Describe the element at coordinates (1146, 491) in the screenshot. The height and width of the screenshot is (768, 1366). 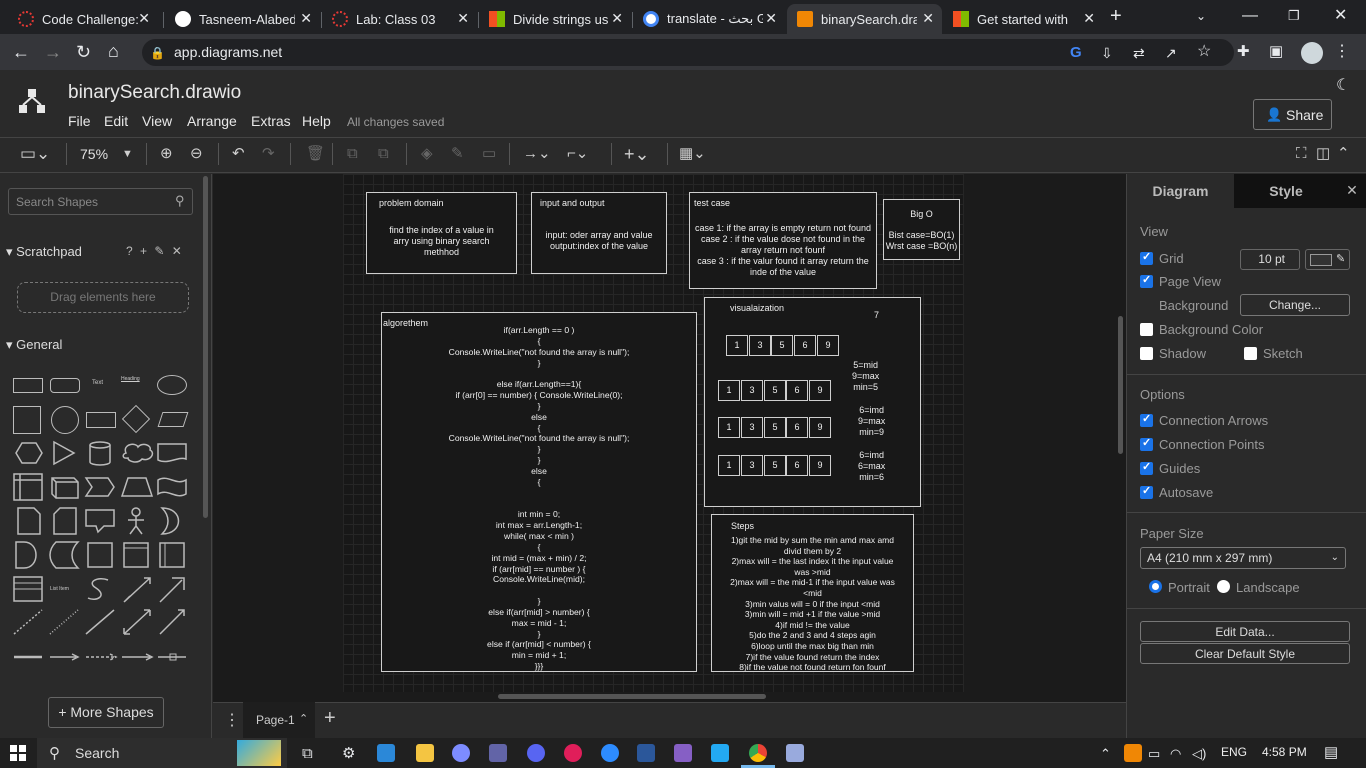
I see `autosave-checkbox` at that location.